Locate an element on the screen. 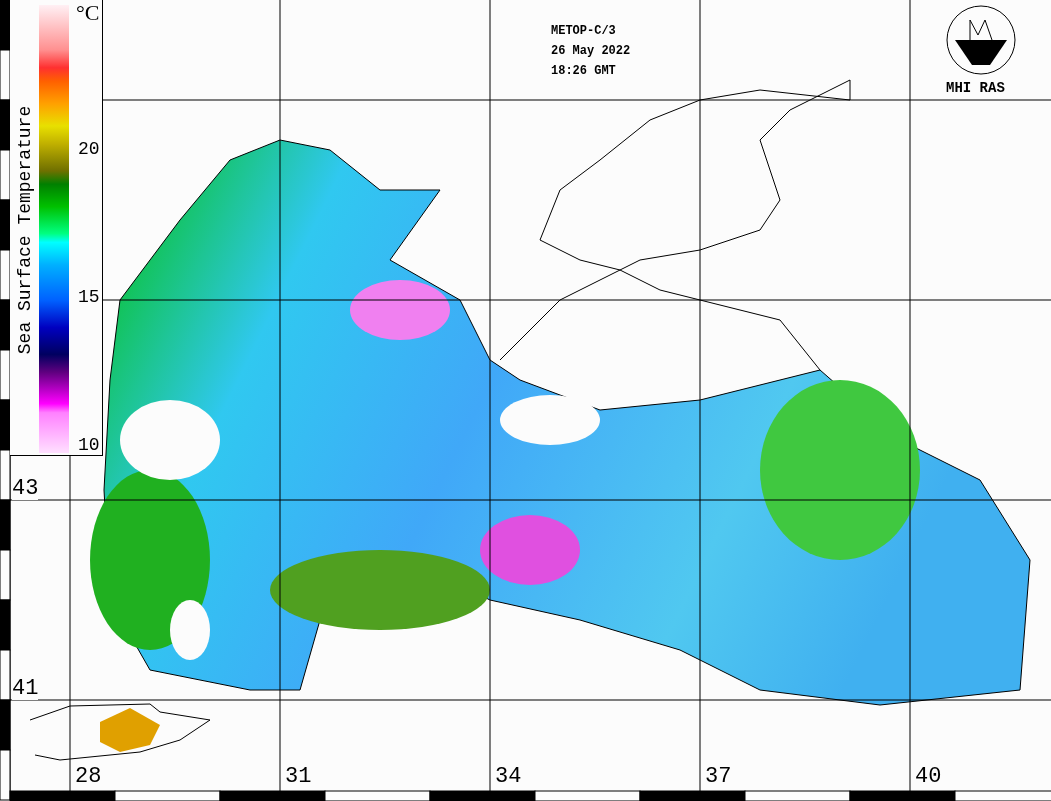  latitude-label: 41 is located at coordinates (25, 689).